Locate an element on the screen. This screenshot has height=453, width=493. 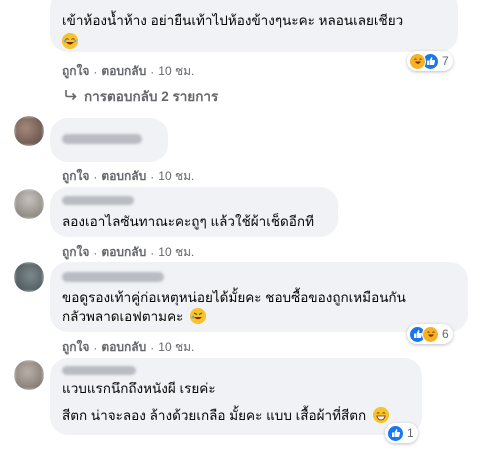
reaction-summary: 6 is located at coordinates (430, 334).